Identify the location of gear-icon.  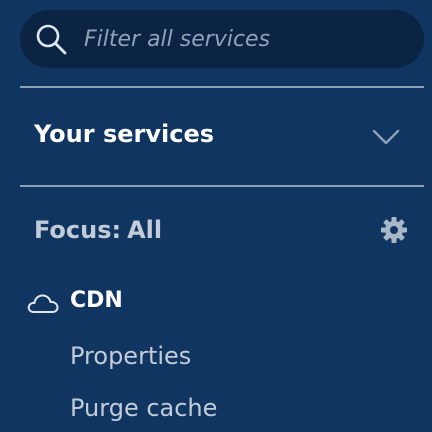
(394, 230).